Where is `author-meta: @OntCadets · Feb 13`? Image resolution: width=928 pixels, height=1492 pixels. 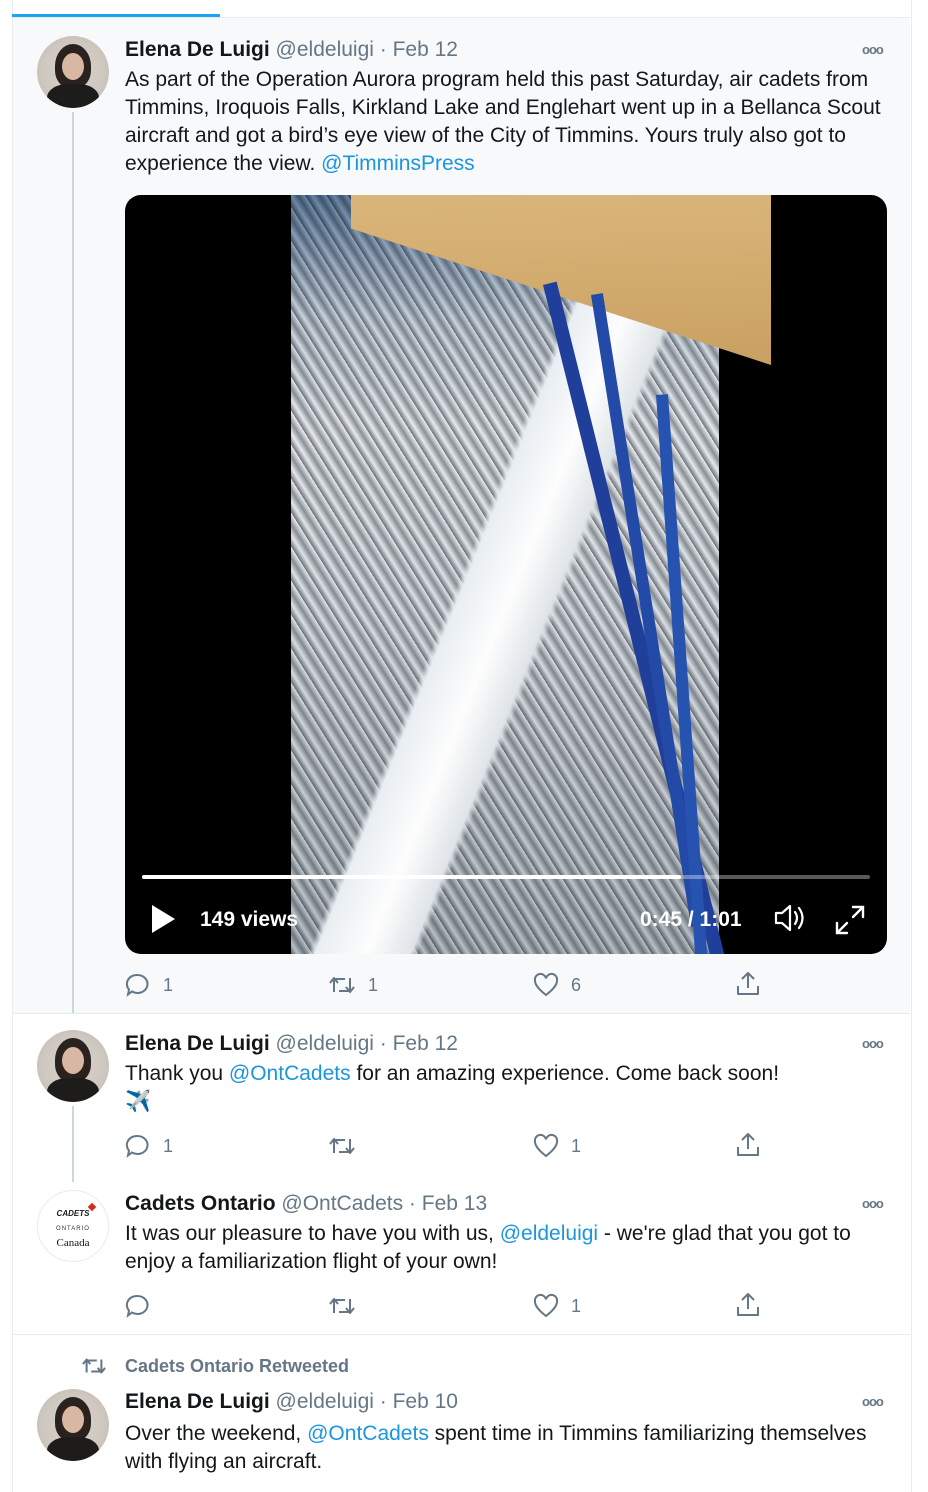
author-meta: @OntCadets · Feb 13 is located at coordinates (384, 1203).